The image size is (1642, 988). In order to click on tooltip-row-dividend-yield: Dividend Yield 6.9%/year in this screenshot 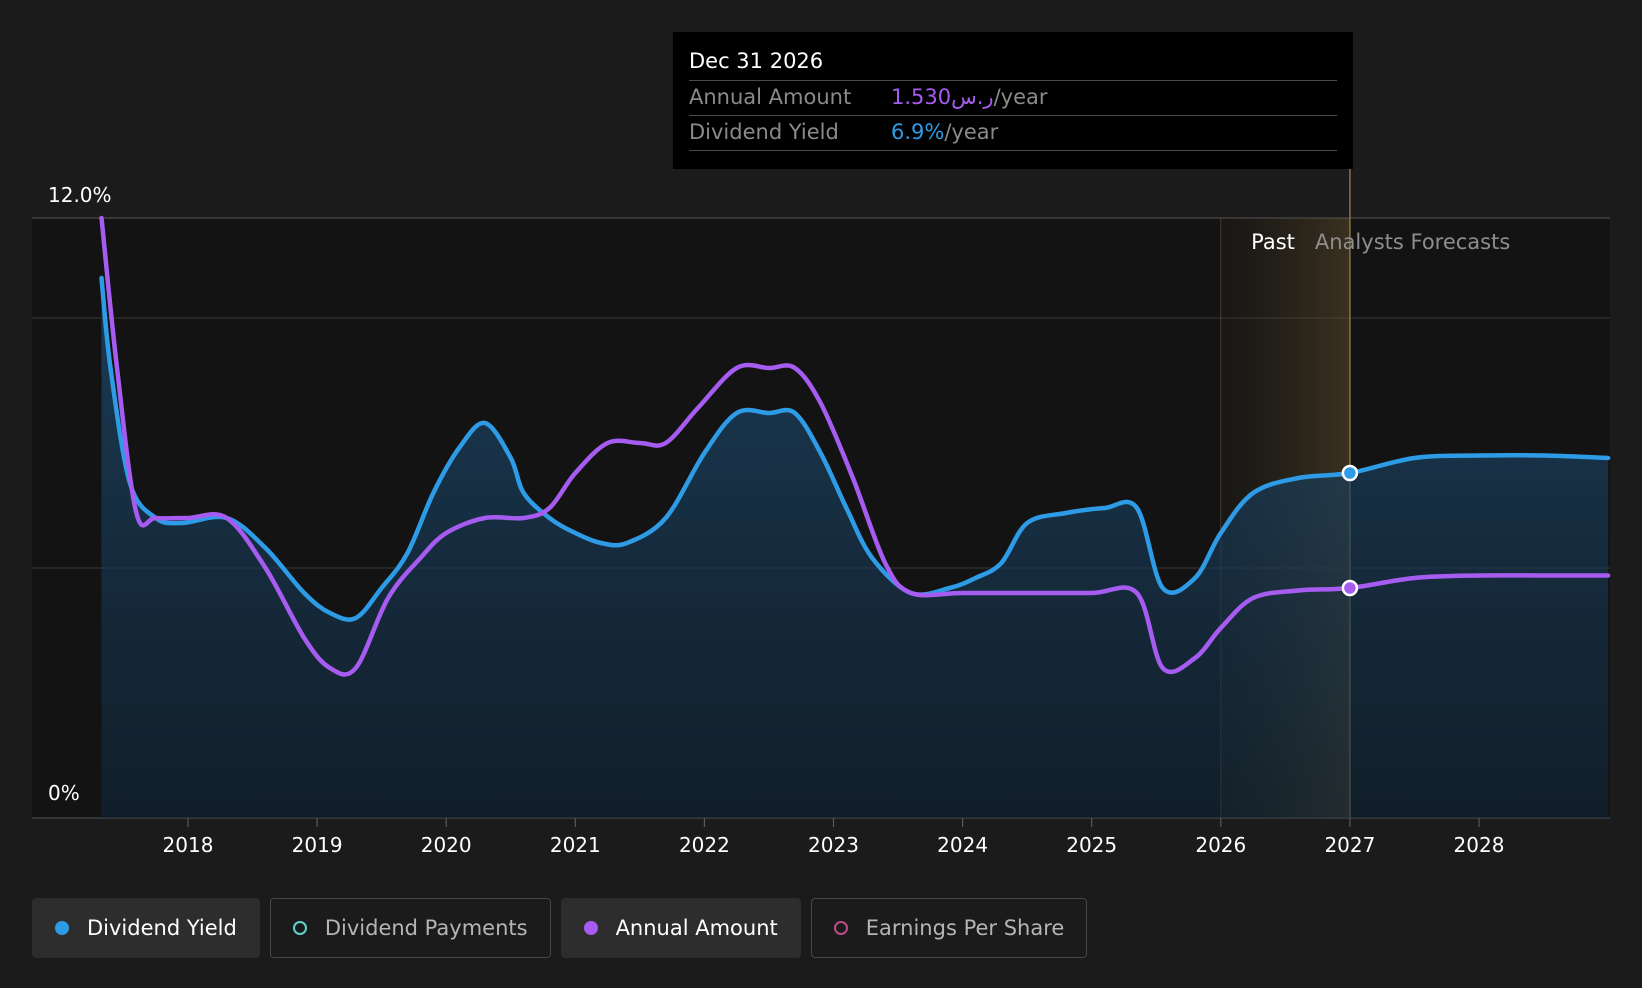, I will do `click(1013, 133)`.